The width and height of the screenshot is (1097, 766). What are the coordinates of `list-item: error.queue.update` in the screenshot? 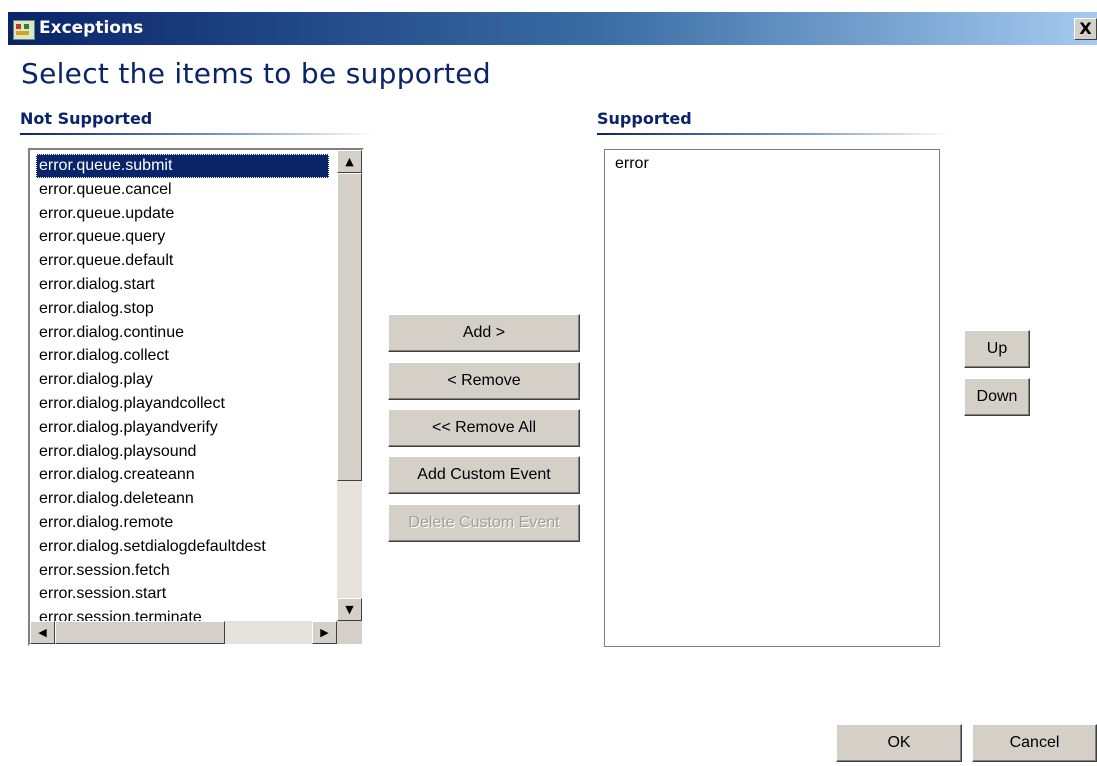 It's located at (186, 214).